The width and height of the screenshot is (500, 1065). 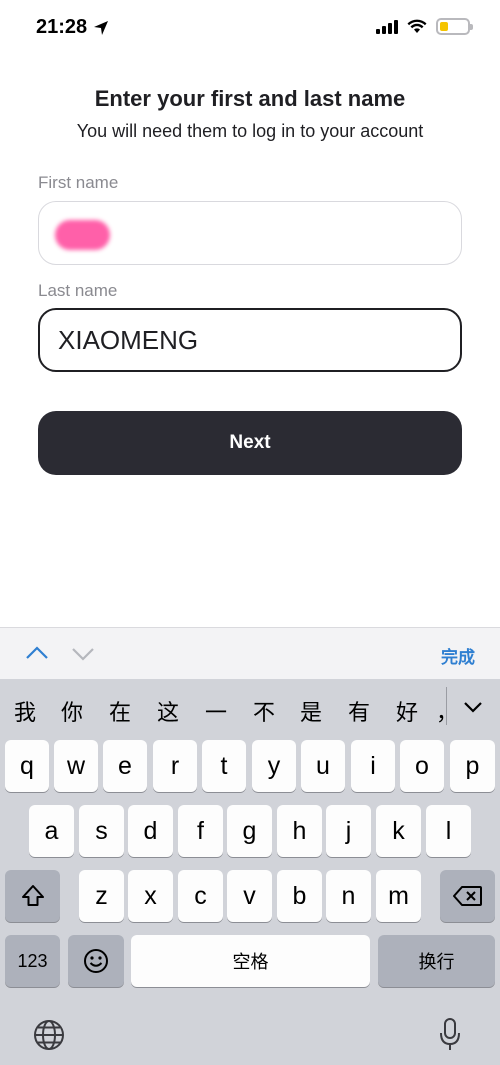 What do you see at coordinates (200, 831) in the screenshot?
I see `key-f: f` at bounding box center [200, 831].